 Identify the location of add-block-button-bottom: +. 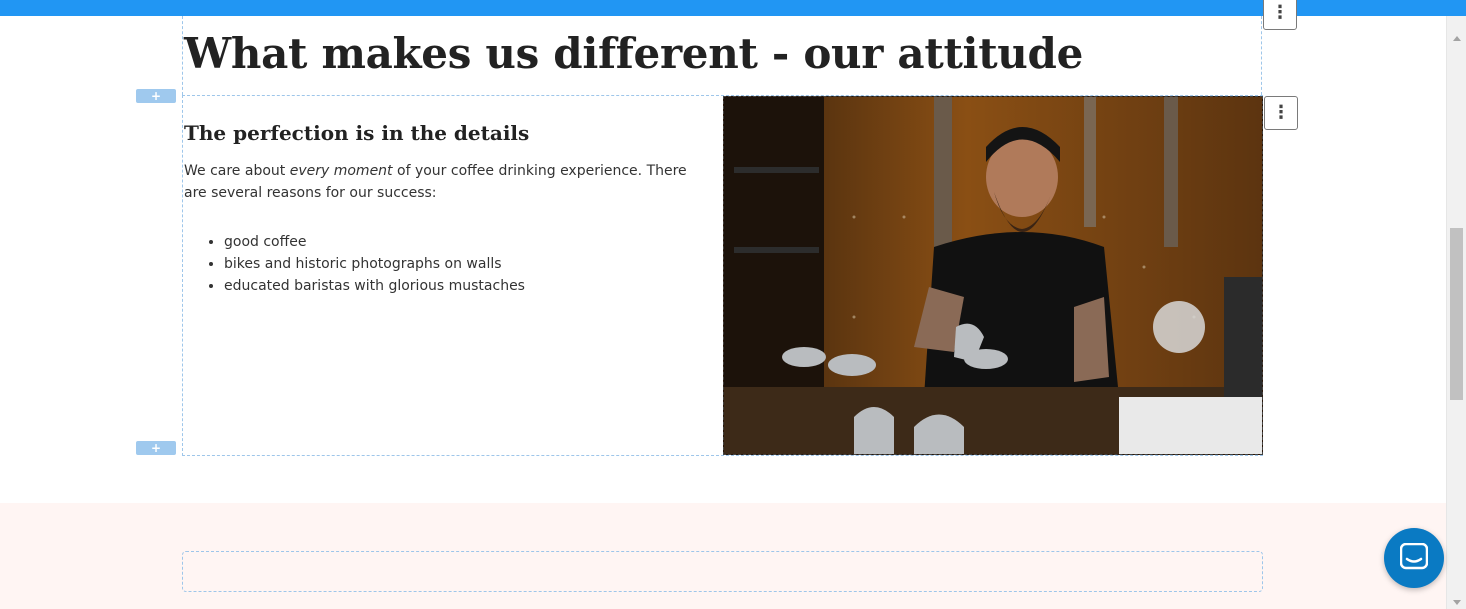
(156, 448).